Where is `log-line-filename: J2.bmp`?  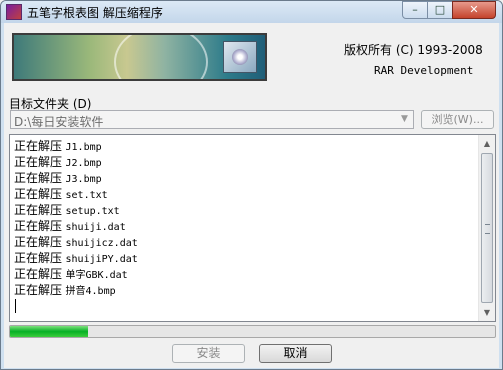 log-line-filename: J2.bmp is located at coordinates (83, 163).